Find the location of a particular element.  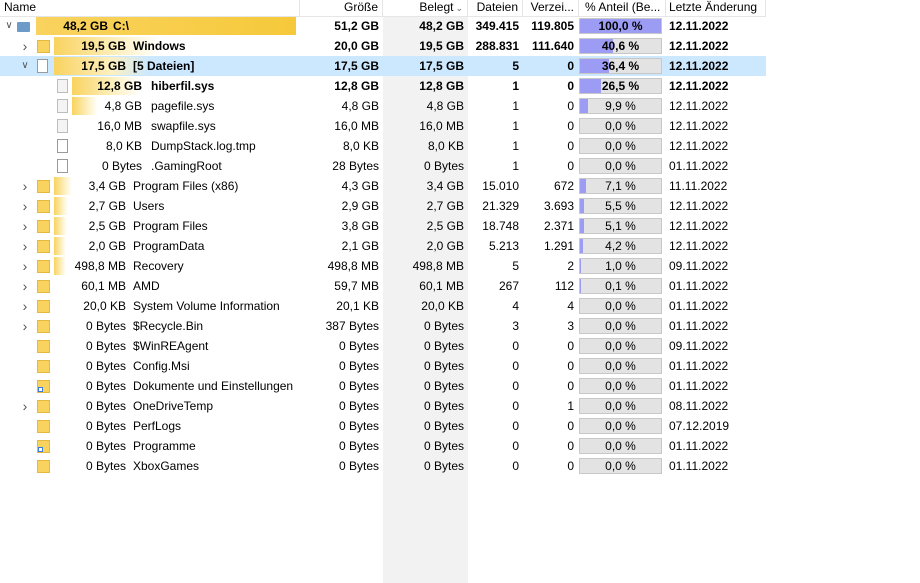

percent-bar-label: 26,5 % is located at coordinates (620, 86).